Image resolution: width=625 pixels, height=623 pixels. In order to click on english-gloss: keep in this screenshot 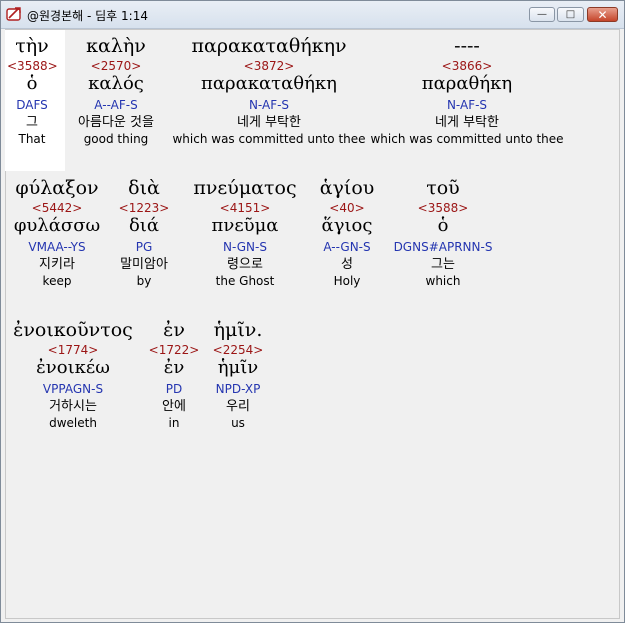, I will do `click(57, 281)`.